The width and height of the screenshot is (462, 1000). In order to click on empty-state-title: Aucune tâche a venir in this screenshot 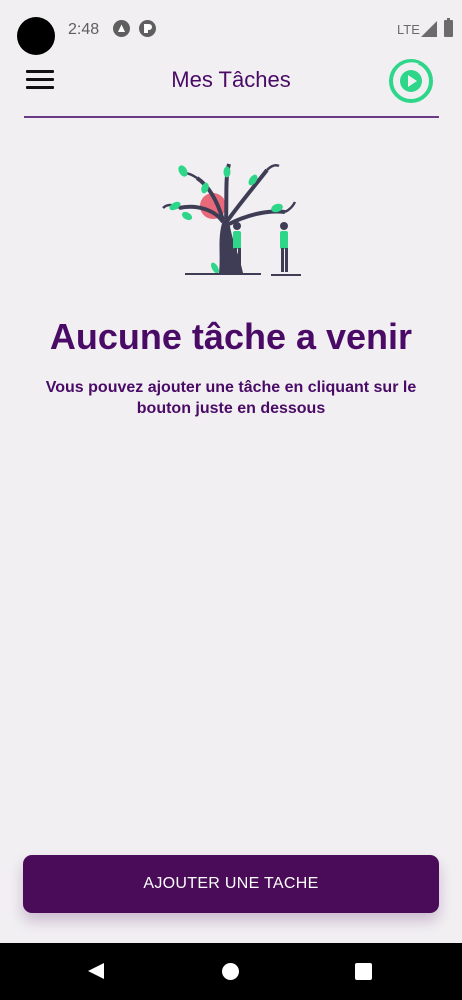, I will do `click(231, 336)`.